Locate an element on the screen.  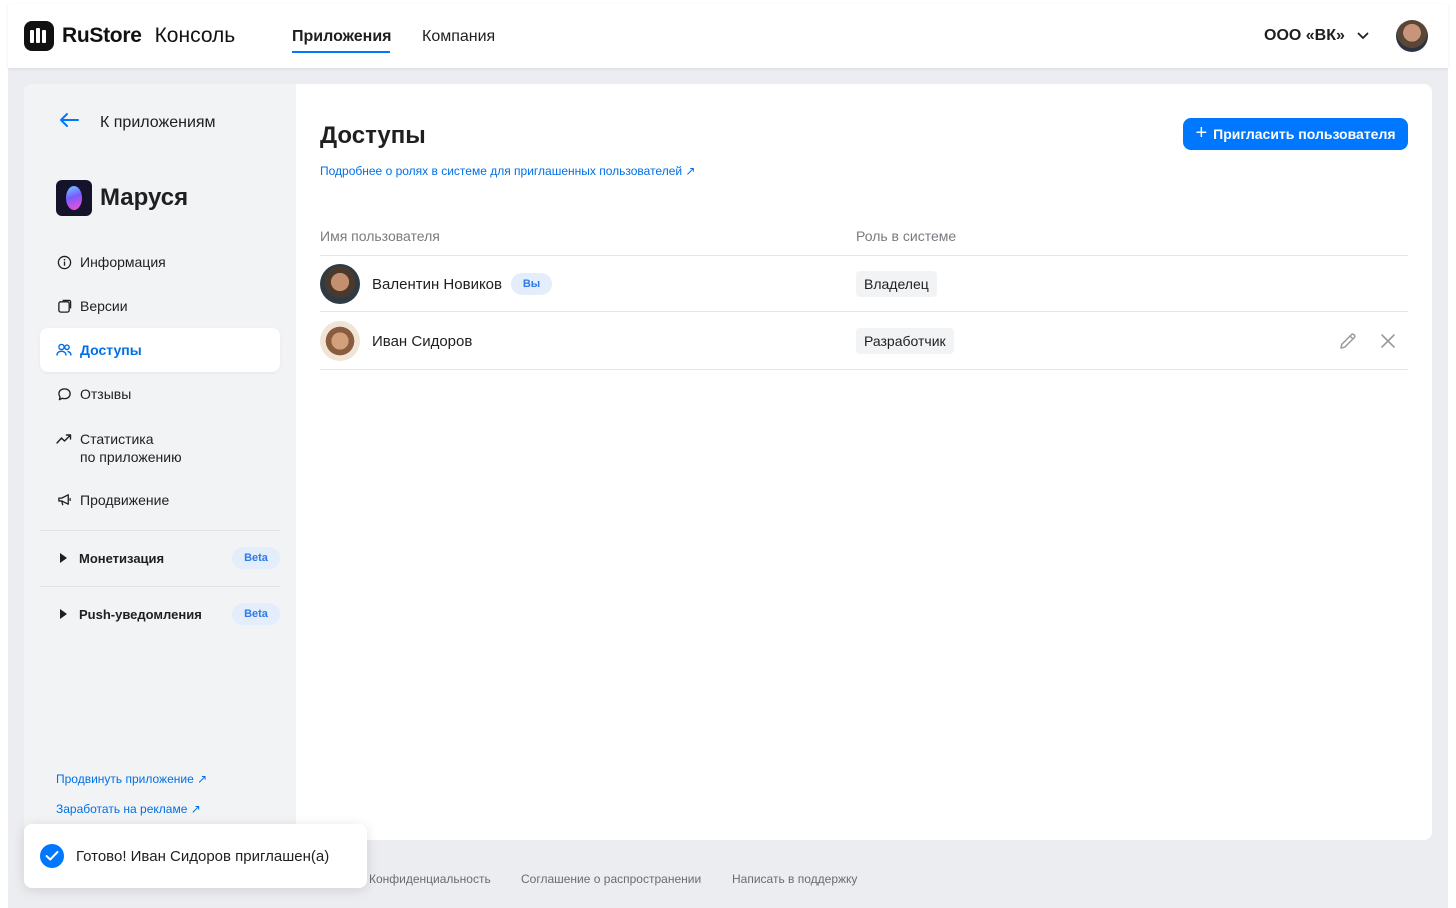
sidebar-item-label: Продвижение is located at coordinates (125, 500).